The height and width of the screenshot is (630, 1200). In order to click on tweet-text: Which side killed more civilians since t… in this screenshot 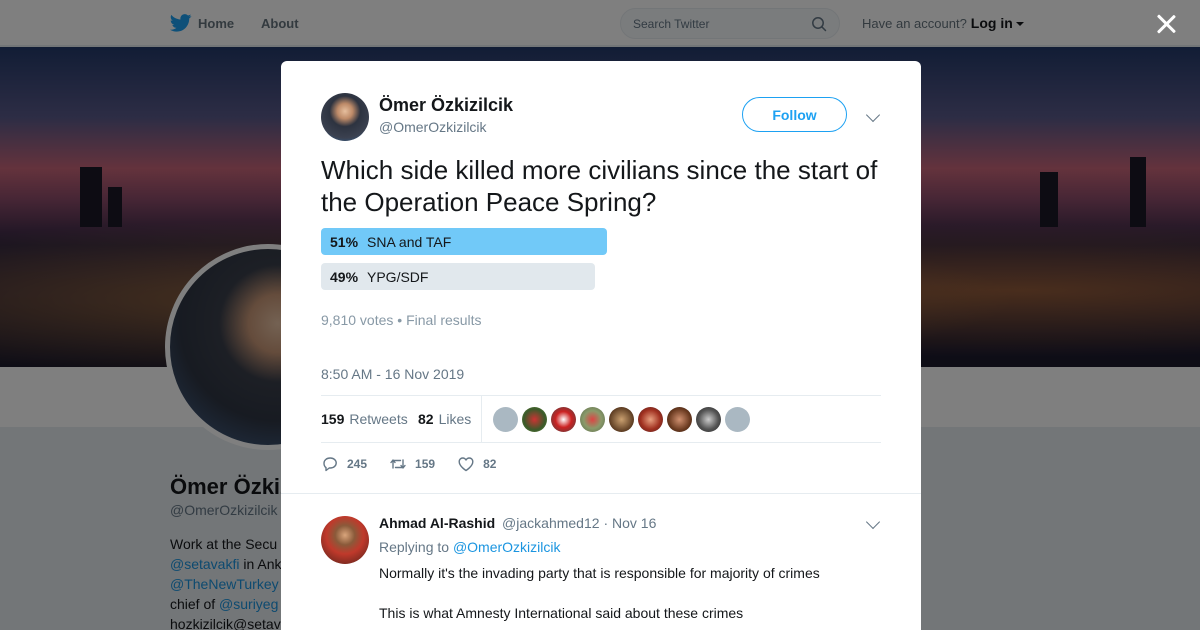, I will do `click(599, 186)`.